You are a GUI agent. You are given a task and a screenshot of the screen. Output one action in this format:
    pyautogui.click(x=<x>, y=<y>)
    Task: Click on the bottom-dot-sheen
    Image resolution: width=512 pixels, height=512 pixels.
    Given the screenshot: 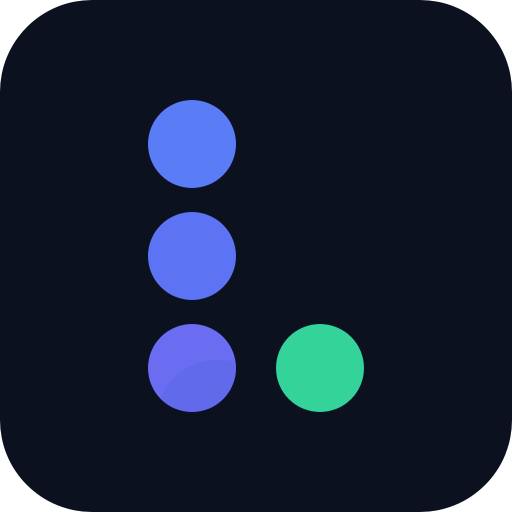 What is the action you would take?
    pyautogui.click(x=197, y=386)
    